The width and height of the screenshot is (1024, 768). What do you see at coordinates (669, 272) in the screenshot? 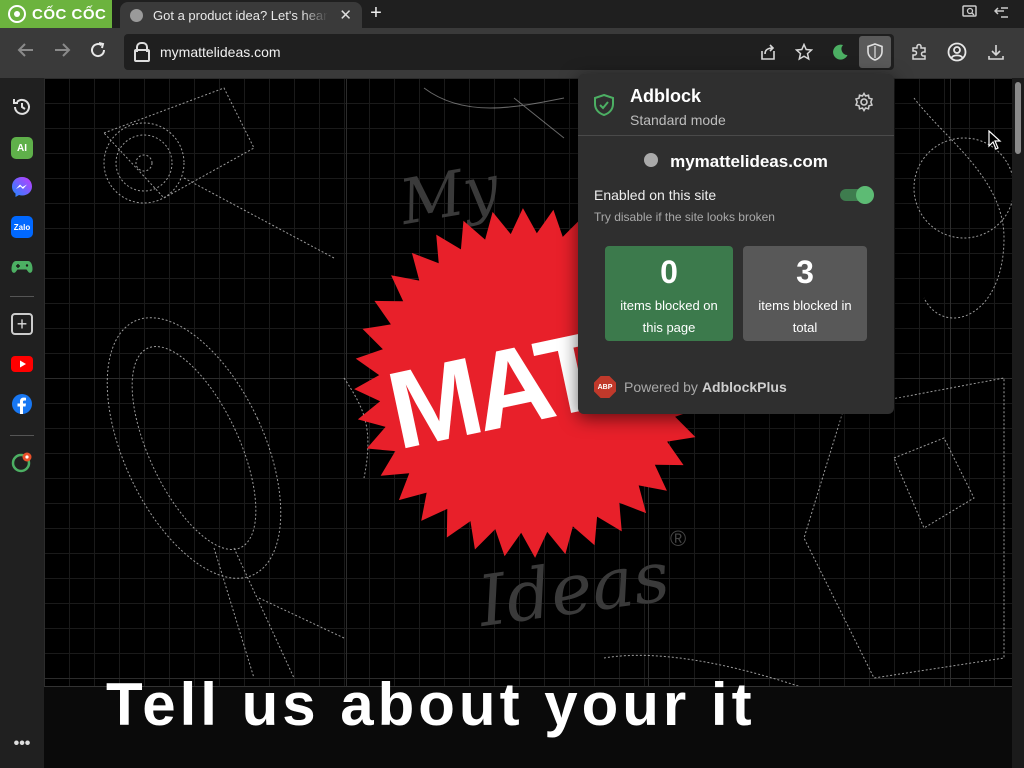
I see `blocked-on-page-count: 0` at bounding box center [669, 272].